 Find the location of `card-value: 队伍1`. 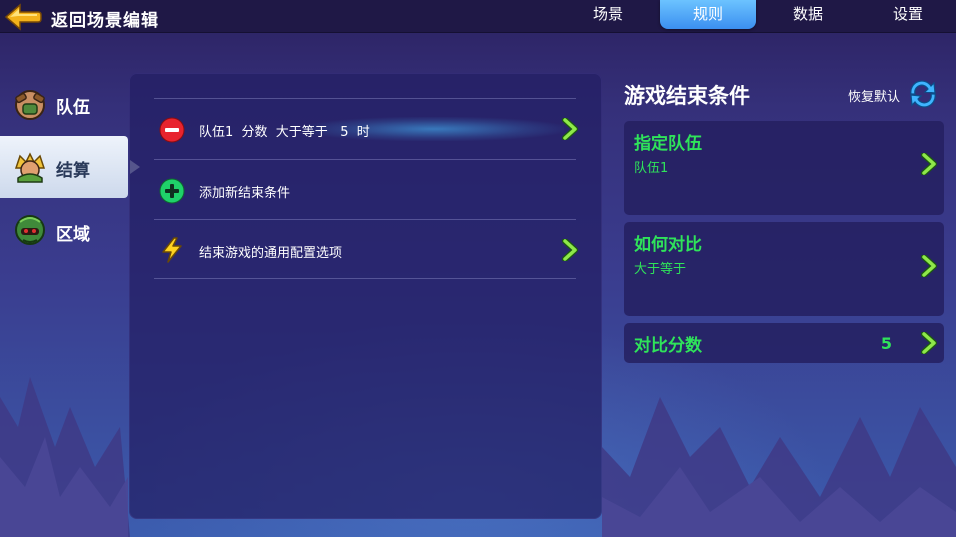

card-value: 队伍1 is located at coordinates (651, 168).